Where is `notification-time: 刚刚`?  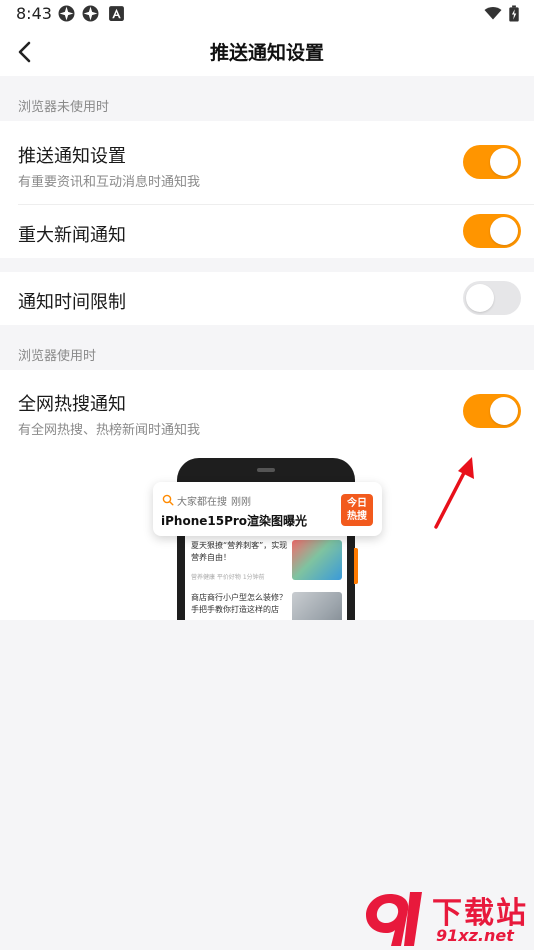
notification-time: 刚刚 is located at coordinates (241, 502).